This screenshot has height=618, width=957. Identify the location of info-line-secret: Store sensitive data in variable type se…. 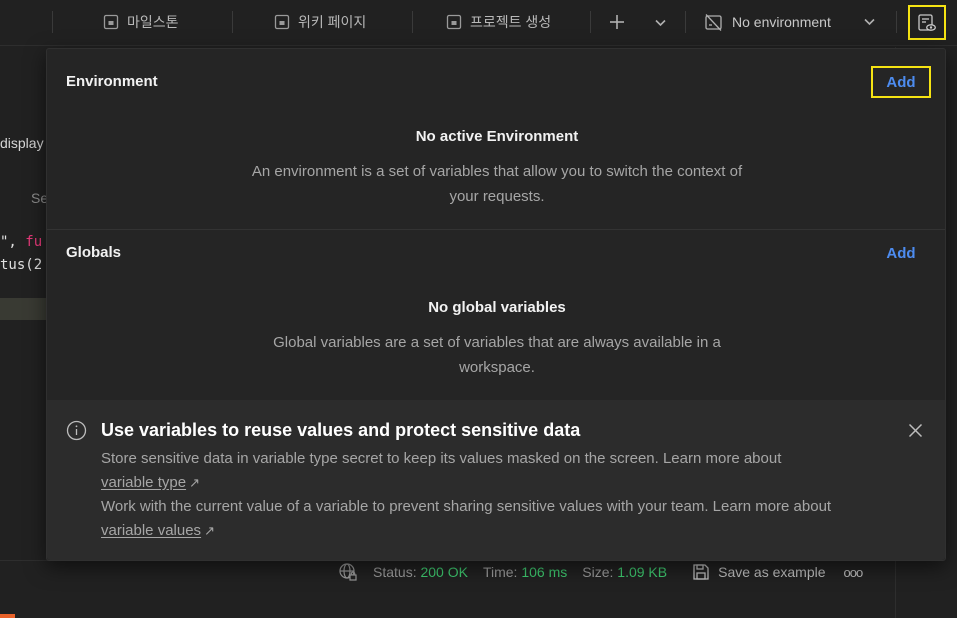
(441, 458).